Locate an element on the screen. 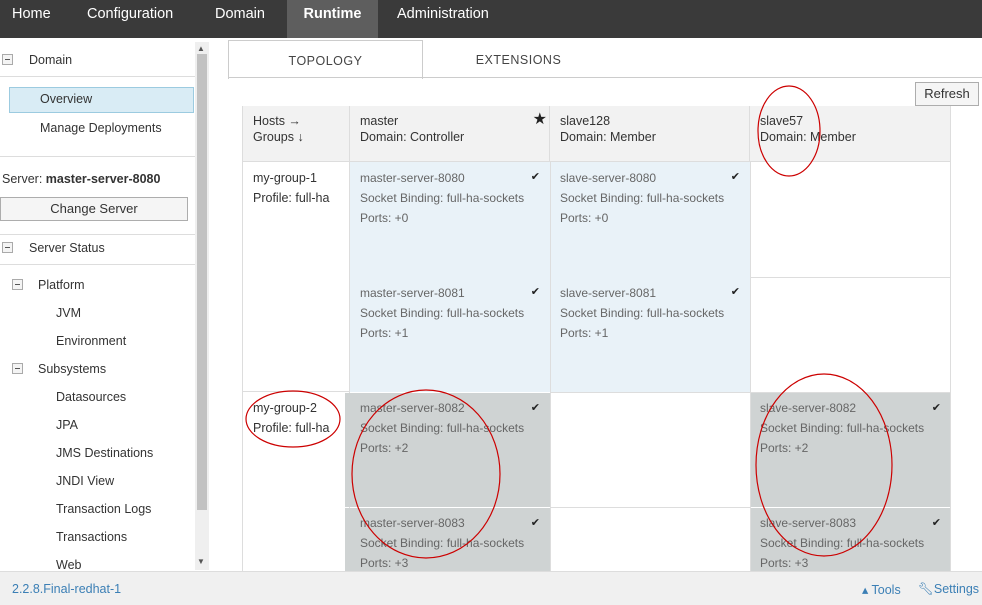 This screenshot has height=605, width=982. refresh-button: Refresh is located at coordinates (947, 94).